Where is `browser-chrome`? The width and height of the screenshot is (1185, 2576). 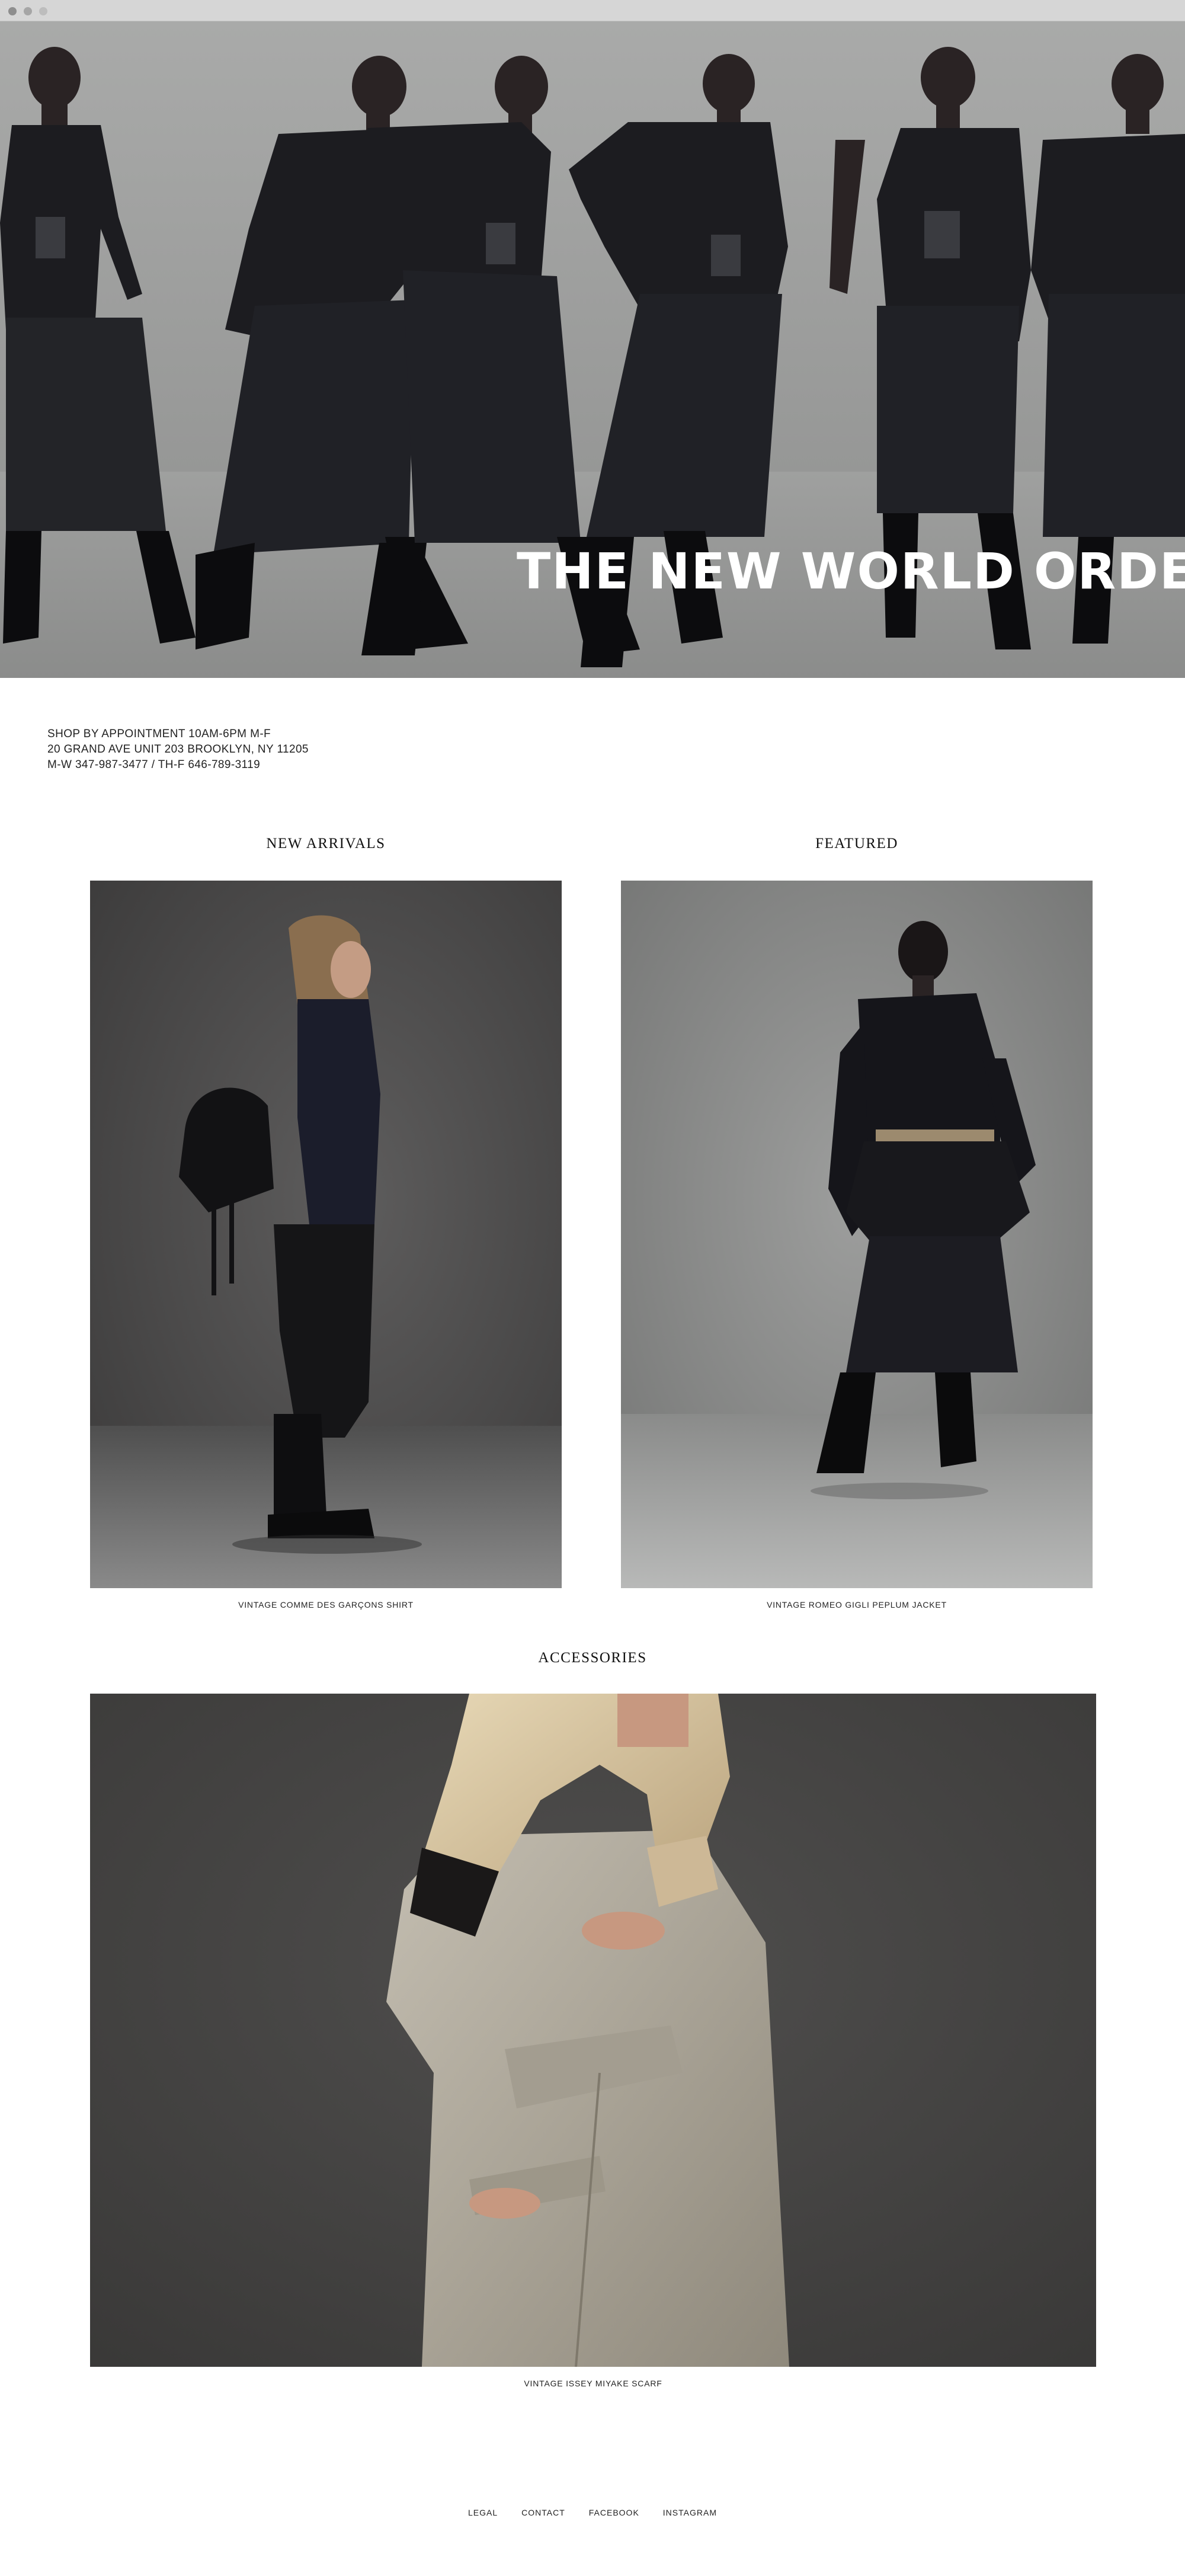
browser-chrome is located at coordinates (592, 10).